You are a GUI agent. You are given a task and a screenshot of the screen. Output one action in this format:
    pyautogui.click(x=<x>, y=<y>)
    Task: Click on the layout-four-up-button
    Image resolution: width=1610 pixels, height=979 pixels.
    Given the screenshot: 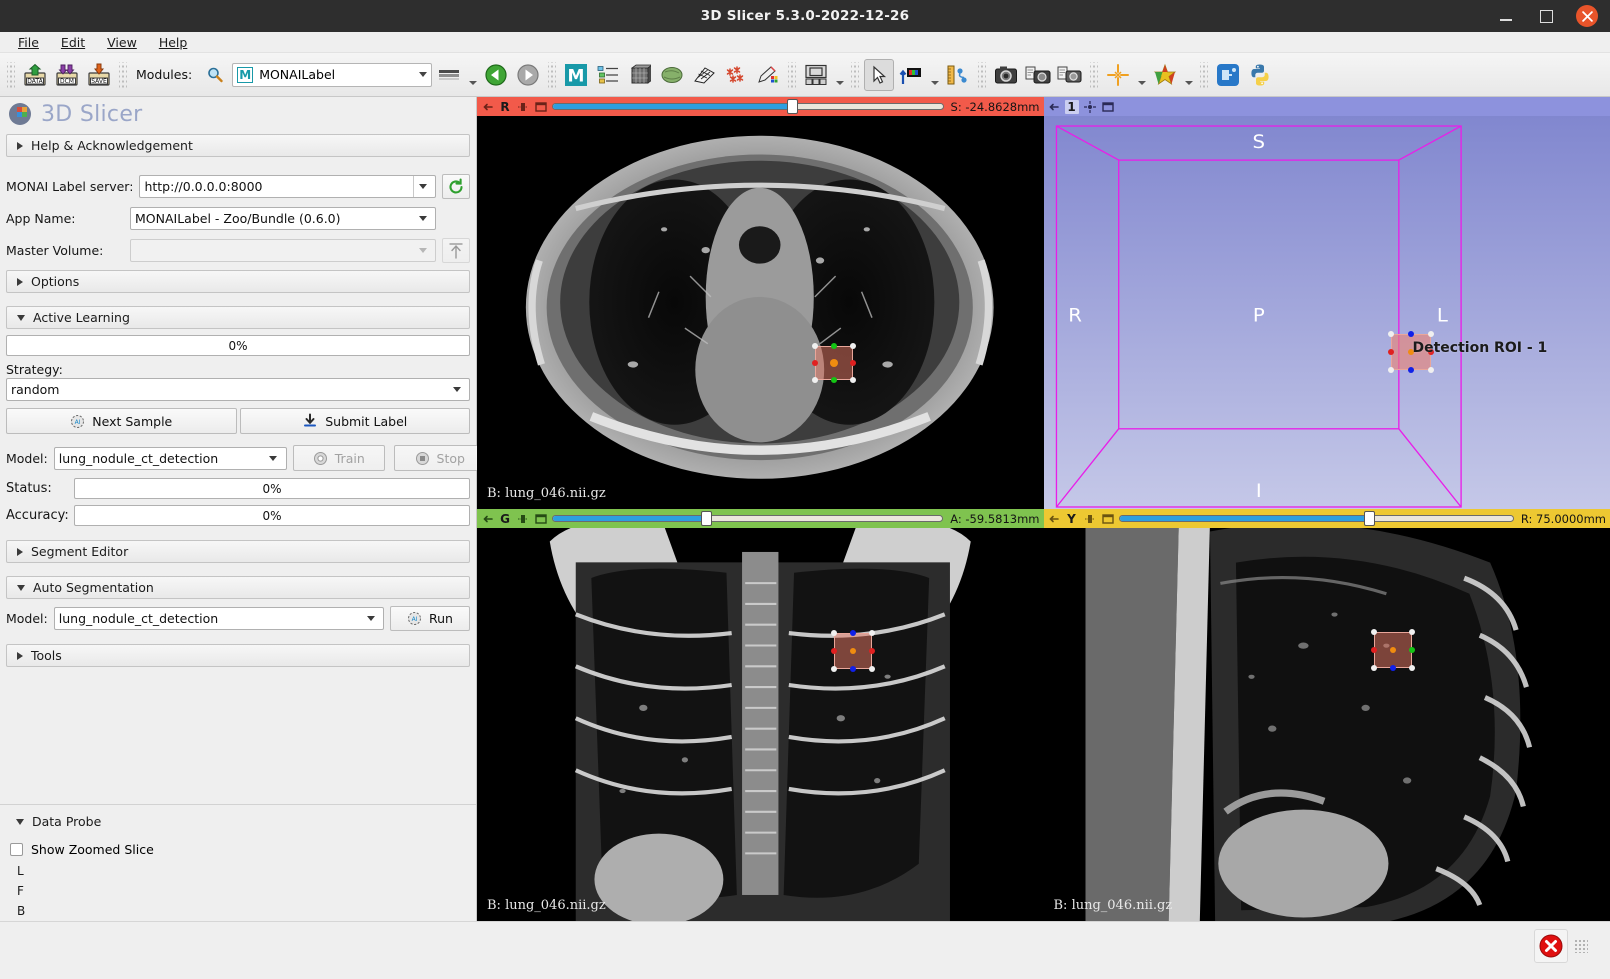 What is the action you would take?
    pyautogui.click(x=816, y=75)
    